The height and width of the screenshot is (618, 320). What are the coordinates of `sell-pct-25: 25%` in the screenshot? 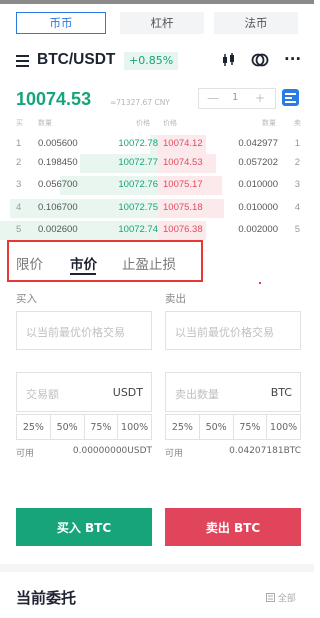 It's located at (183, 427).